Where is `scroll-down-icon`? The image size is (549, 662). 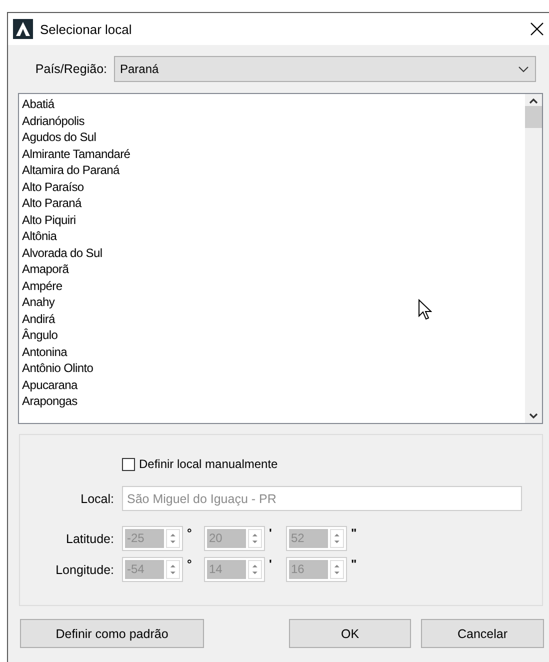 scroll-down-icon is located at coordinates (533, 416).